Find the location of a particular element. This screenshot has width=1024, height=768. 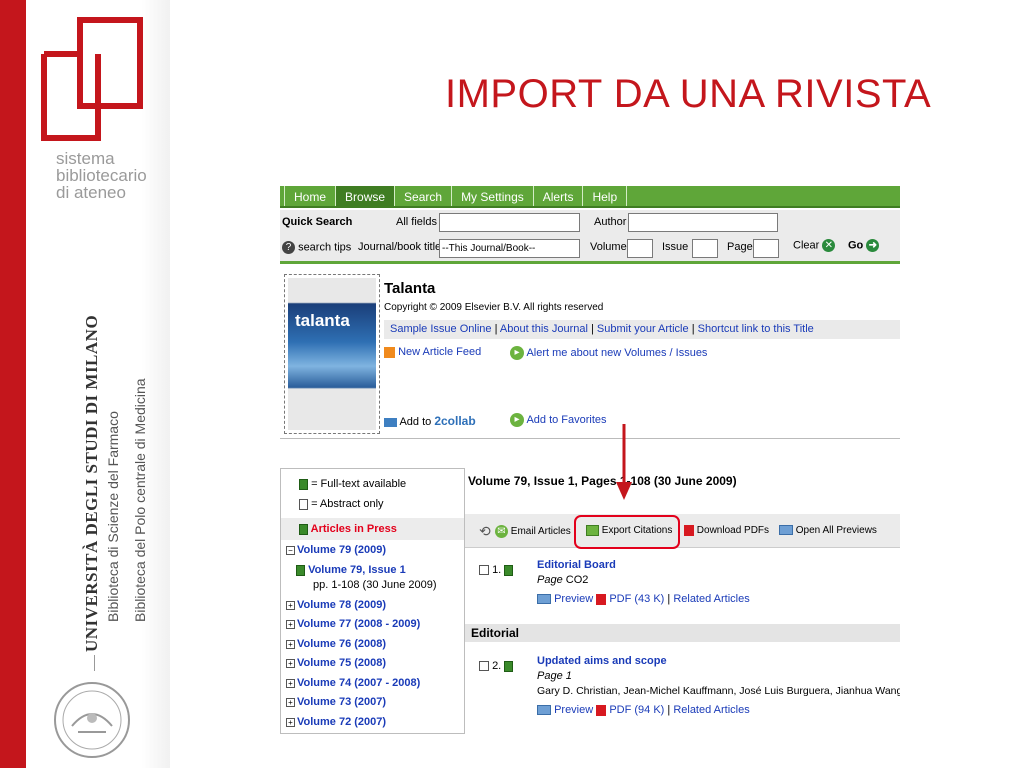

volume-input is located at coordinates (640, 248).